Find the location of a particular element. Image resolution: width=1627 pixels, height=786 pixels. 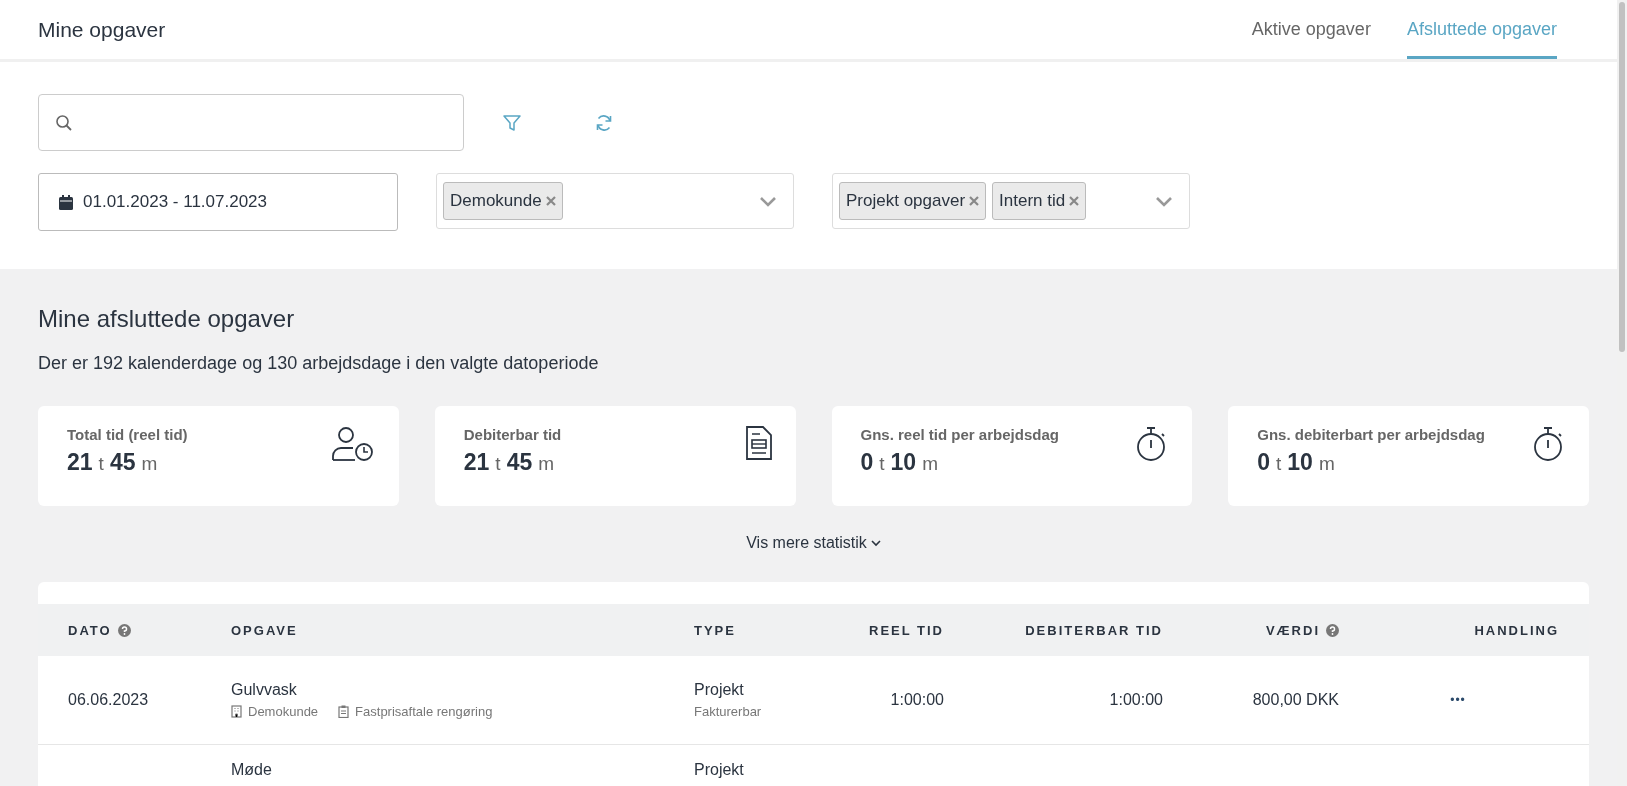

task-type-select: Projekt opgaver Intern tid is located at coordinates (1011, 201).